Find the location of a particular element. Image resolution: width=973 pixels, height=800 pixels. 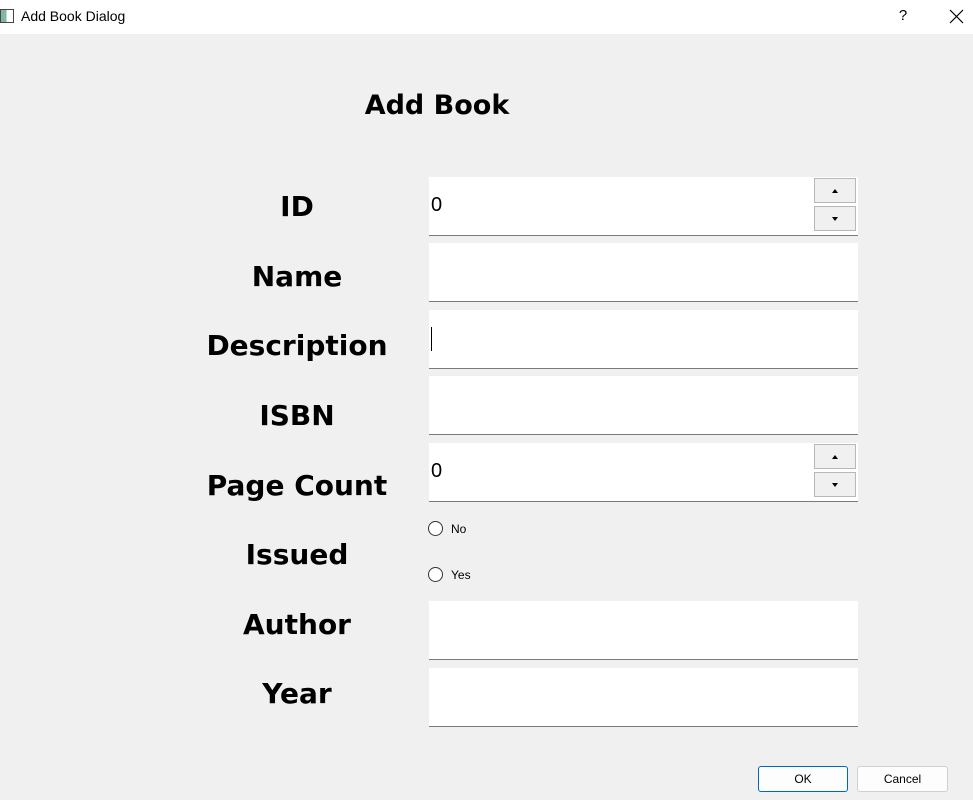

window-title: Add Book Dialog is located at coordinates (73, 16).